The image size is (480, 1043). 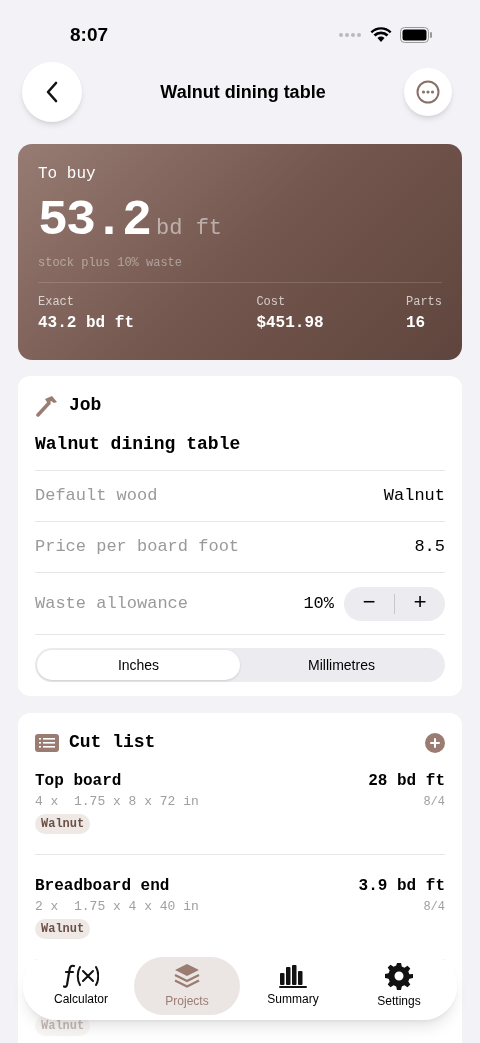 I want to click on stat-label: Parts, so click(x=424, y=302).